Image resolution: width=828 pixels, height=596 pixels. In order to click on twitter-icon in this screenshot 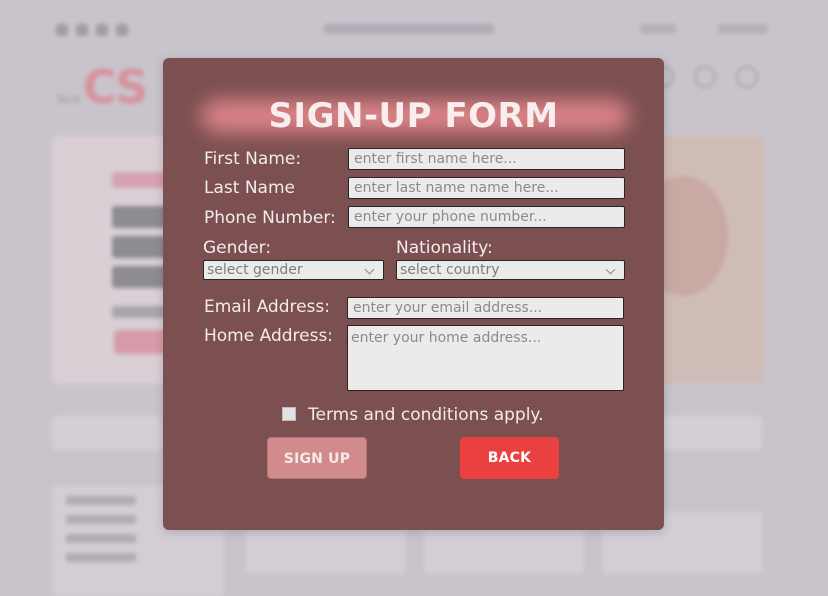, I will do `click(82, 30)`.